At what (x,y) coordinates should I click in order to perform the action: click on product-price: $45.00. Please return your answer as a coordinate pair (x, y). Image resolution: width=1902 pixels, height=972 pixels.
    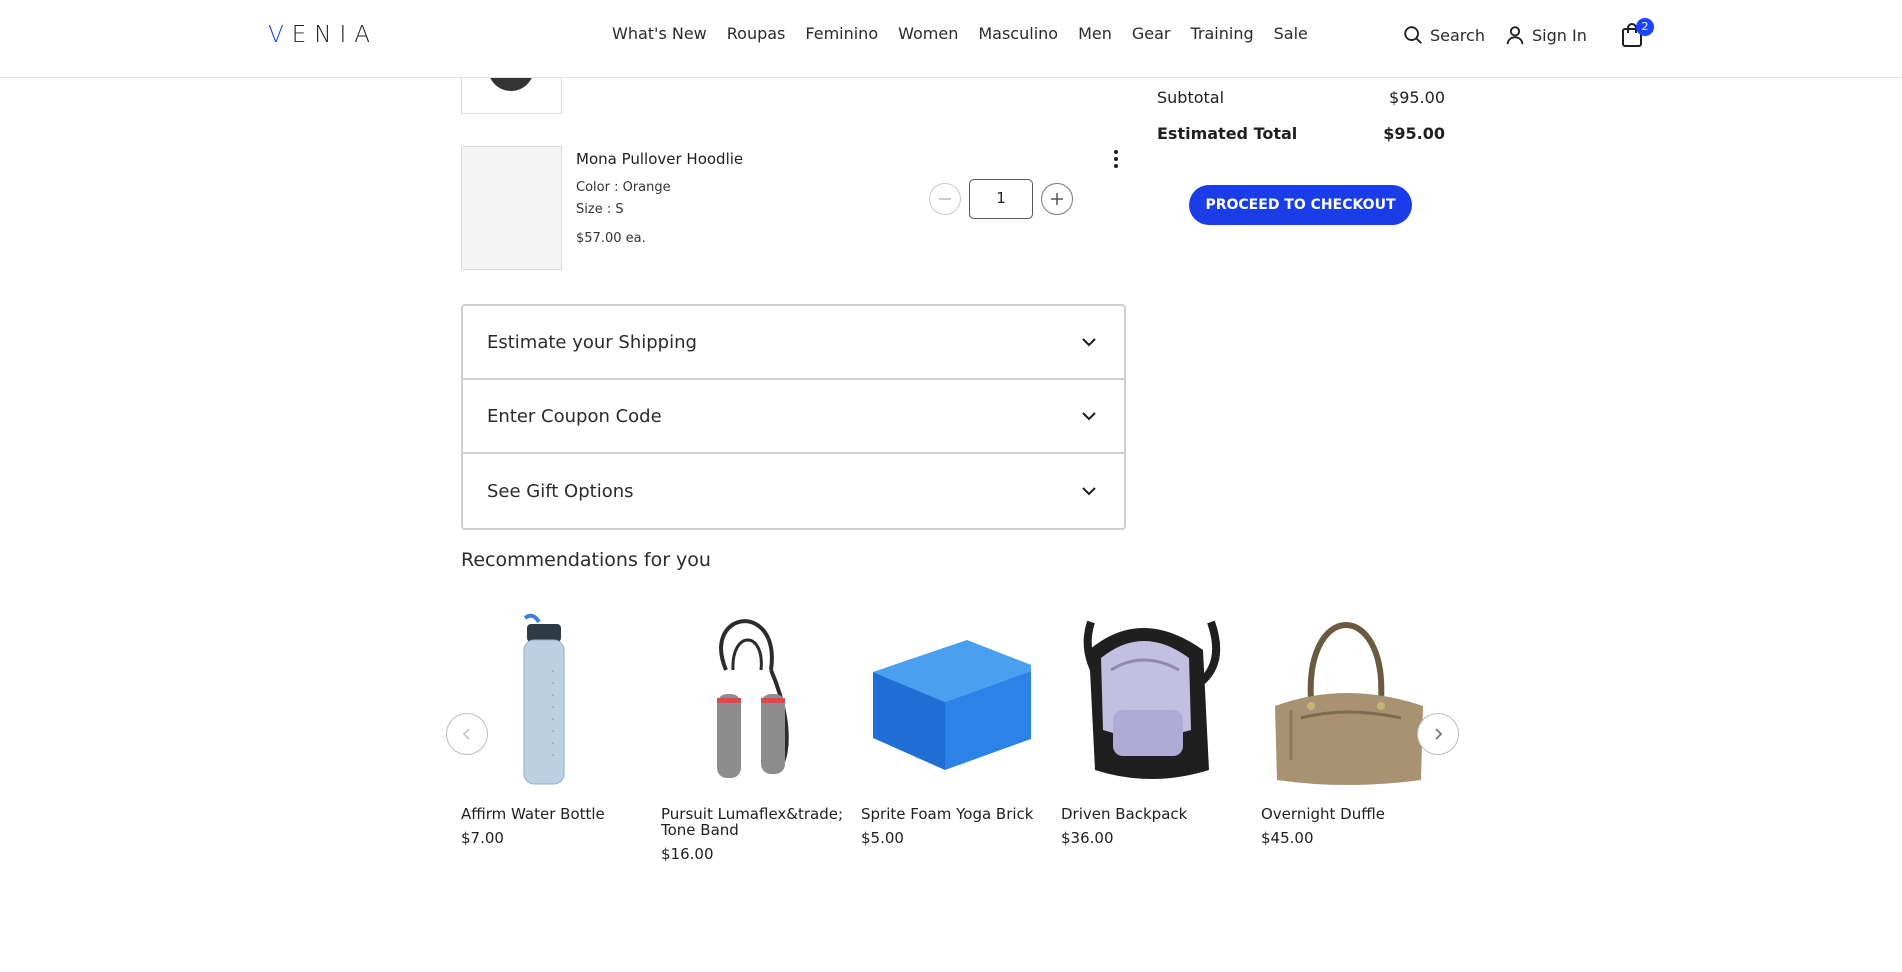
    Looking at the image, I should click on (1287, 838).